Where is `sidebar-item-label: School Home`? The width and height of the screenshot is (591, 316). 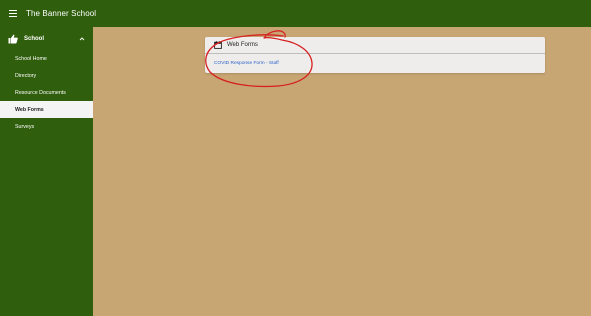 sidebar-item-label: School Home is located at coordinates (31, 58).